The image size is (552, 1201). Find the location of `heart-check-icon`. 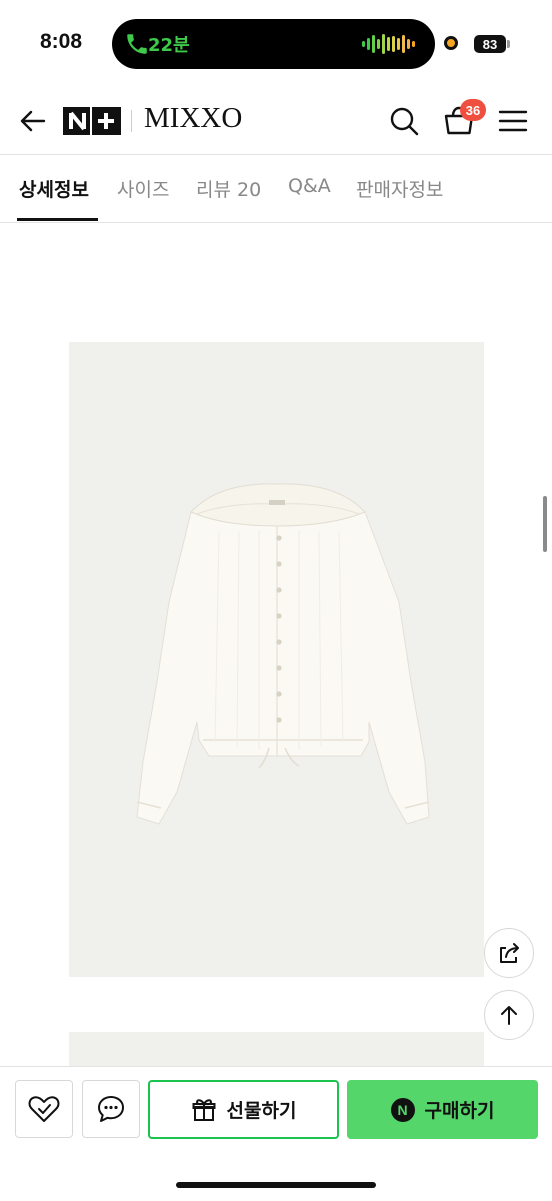

heart-check-icon is located at coordinates (44, 1109).